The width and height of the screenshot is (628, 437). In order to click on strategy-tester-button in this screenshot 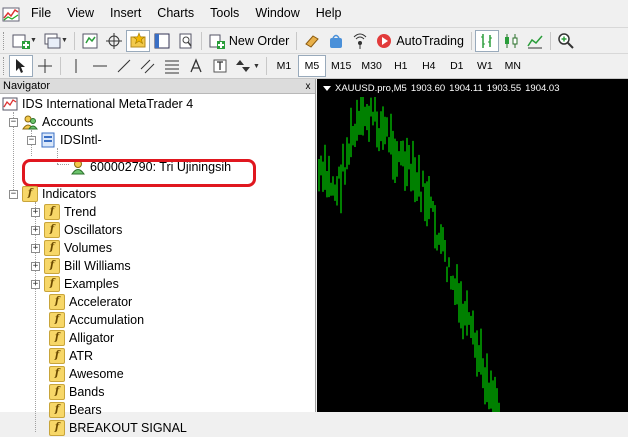, I will do `click(186, 41)`.